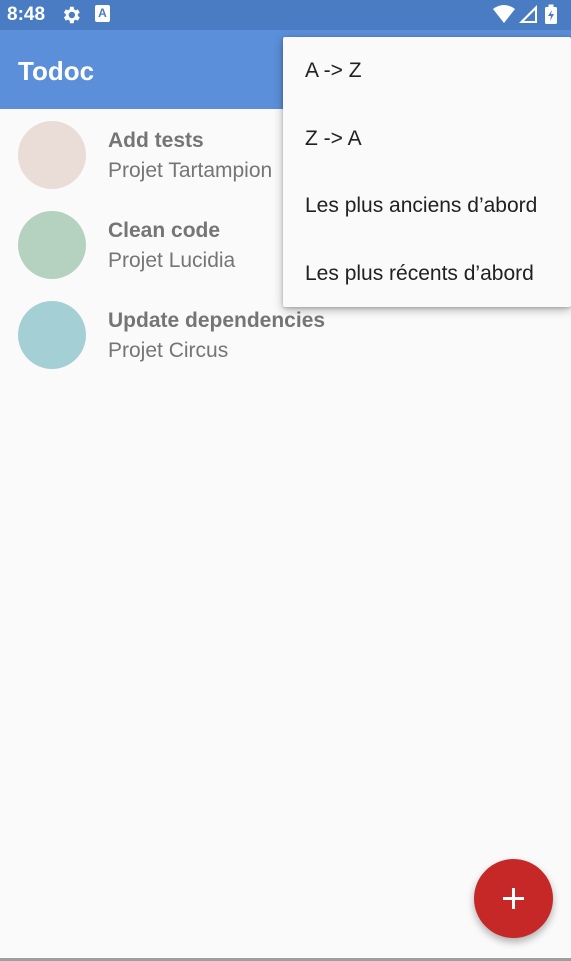 The image size is (571, 961). What do you see at coordinates (102, 13) in the screenshot?
I see `a-notification-icon: A` at bounding box center [102, 13].